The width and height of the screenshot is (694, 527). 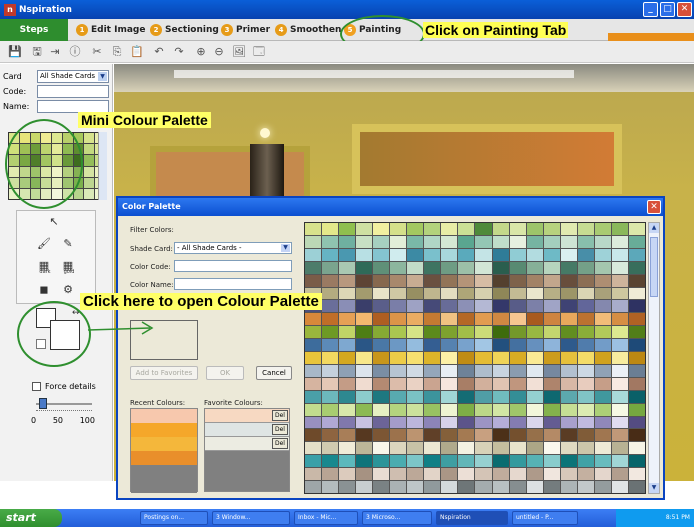 I want to click on palette-scrollbar: ▲ ▼, so click(x=654, y=358).